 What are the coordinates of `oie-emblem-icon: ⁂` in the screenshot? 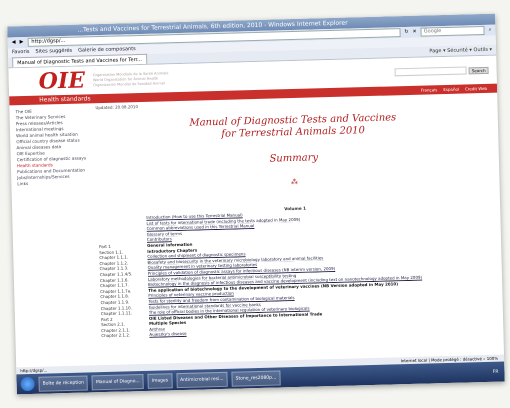 It's located at (294, 182).